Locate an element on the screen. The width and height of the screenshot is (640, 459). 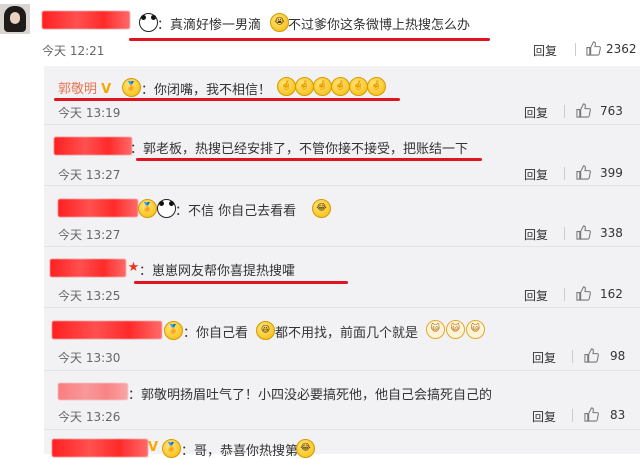
reply-text: ：郭老板，热搜已经安排了，不管你接不接受，把账结一下 is located at coordinates (299, 149).